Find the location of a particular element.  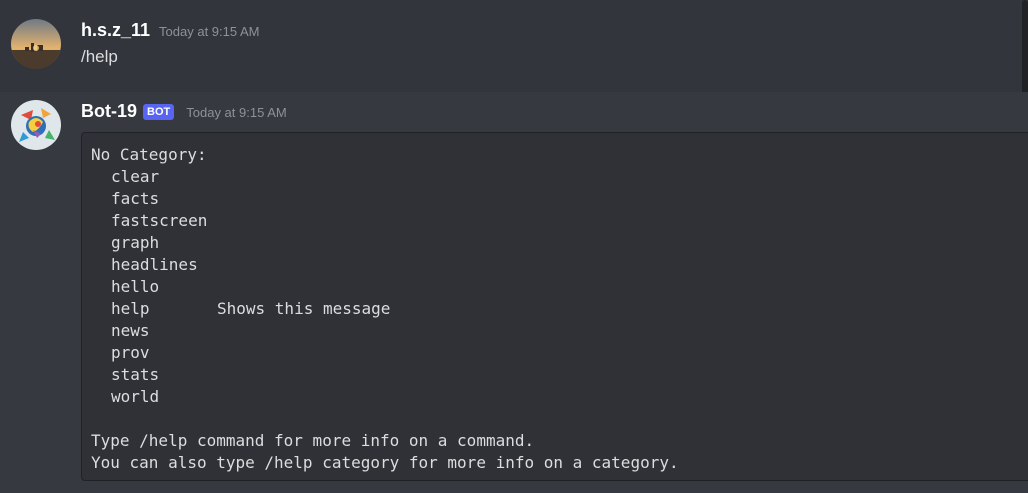

command-description: Shows this message is located at coordinates (304, 308).